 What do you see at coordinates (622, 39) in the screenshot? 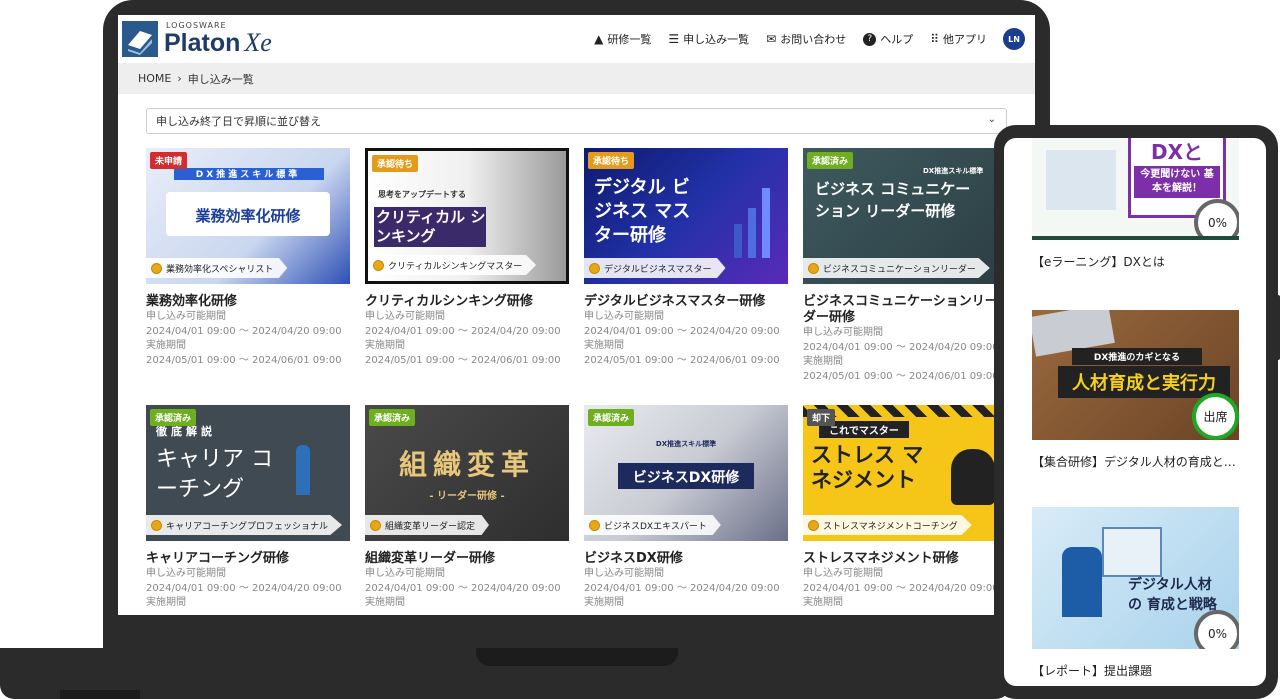
I see `nav-item-courses: ▲ 研修一覧` at bounding box center [622, 39].